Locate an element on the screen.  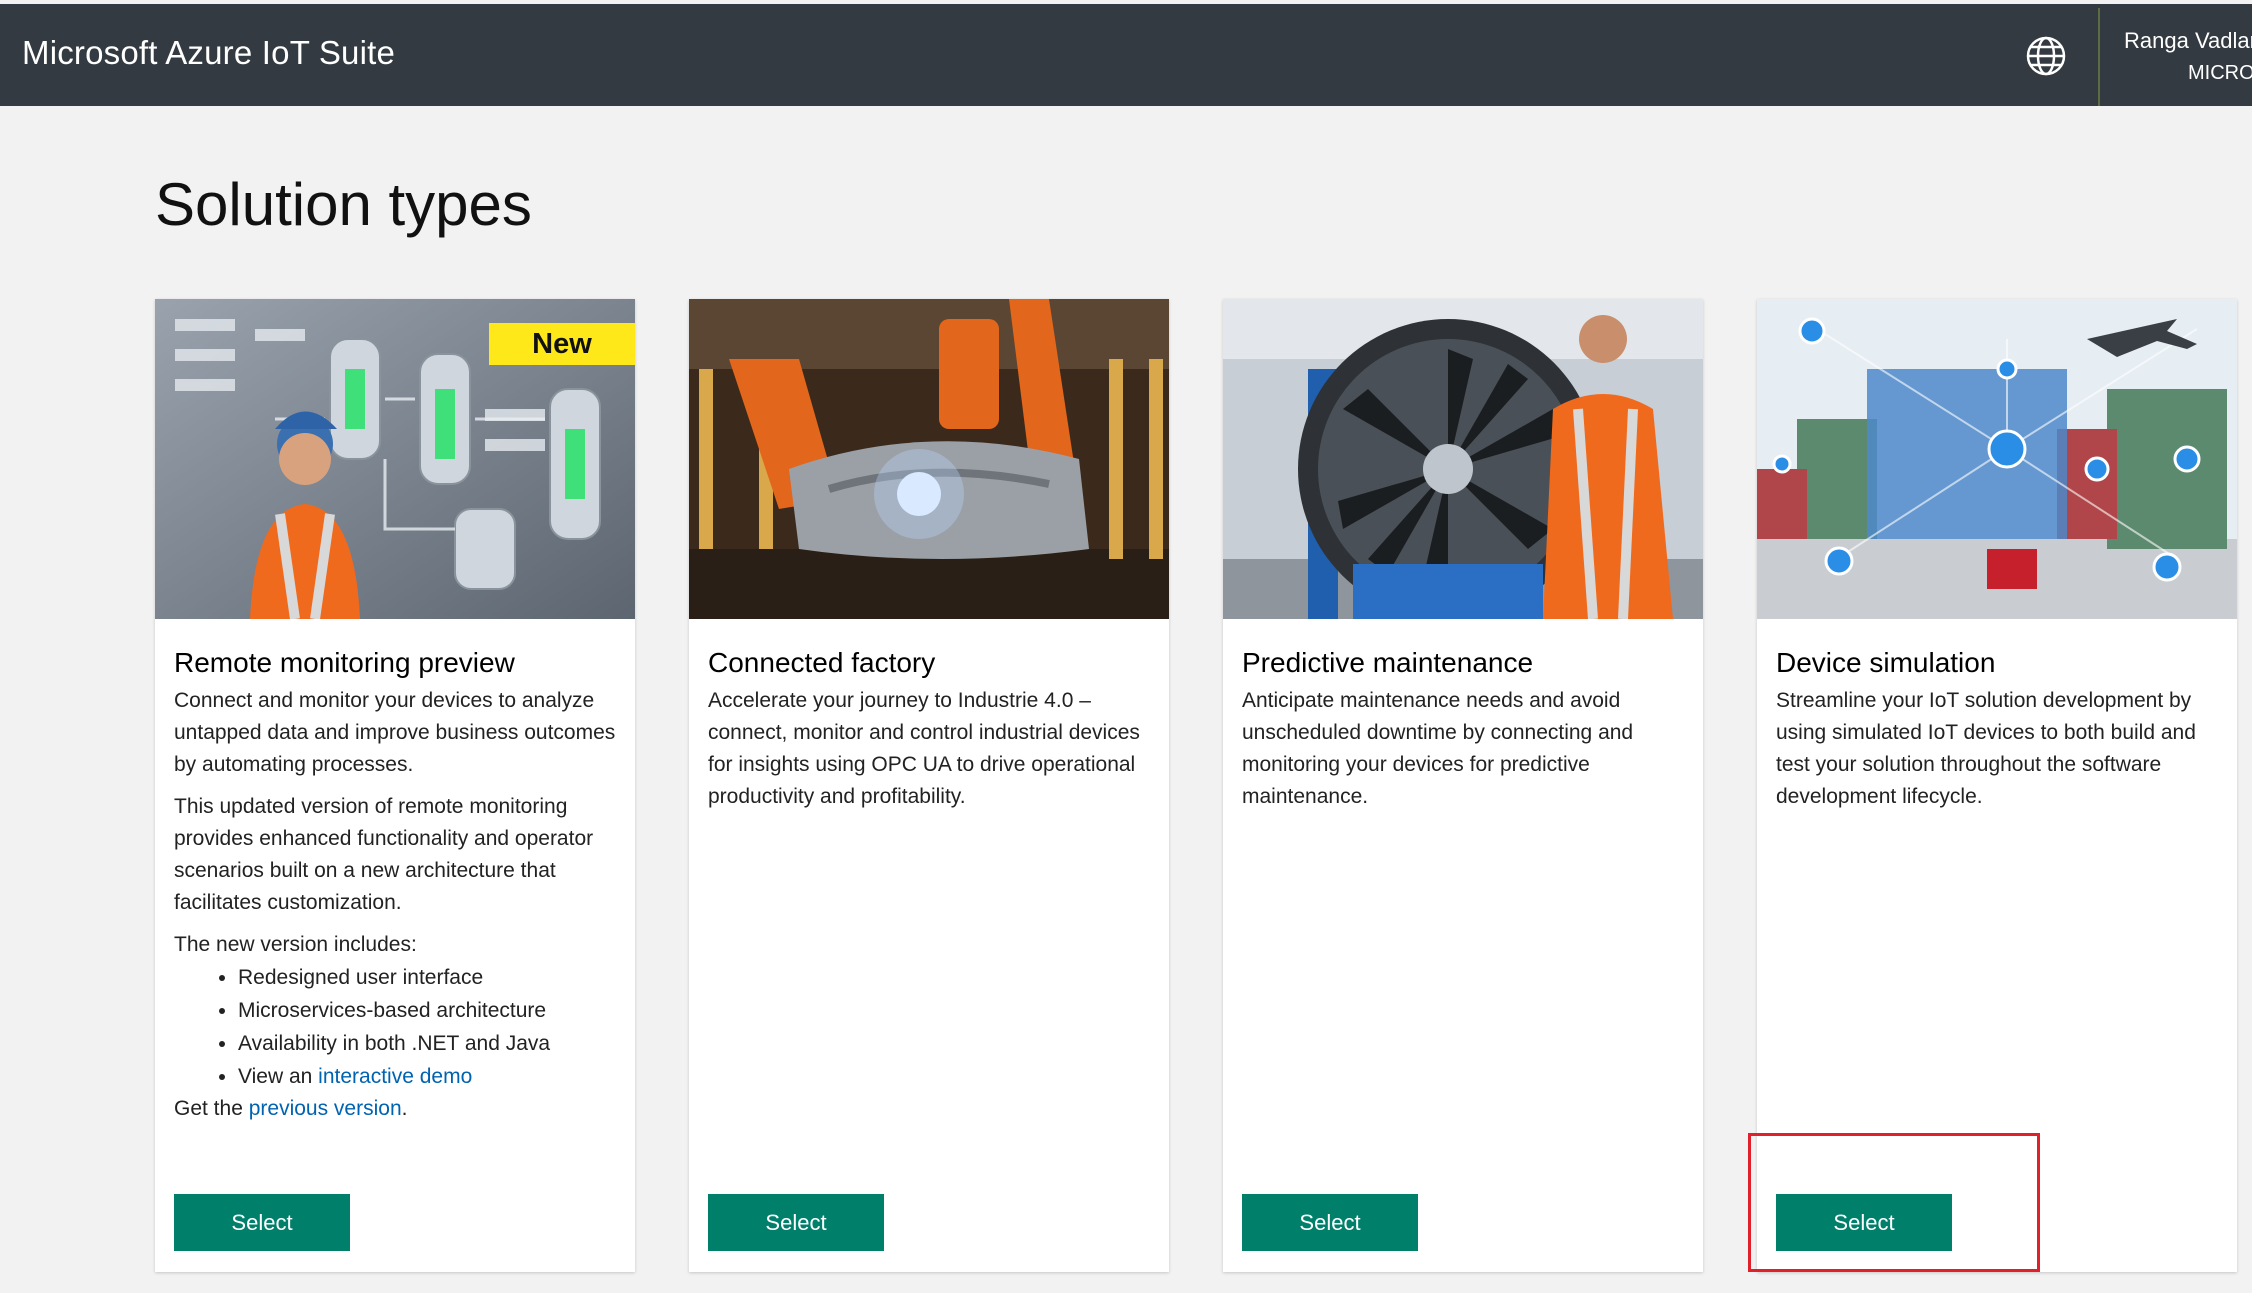
card-image-device-simulation is located at coordinates (1997, 459).